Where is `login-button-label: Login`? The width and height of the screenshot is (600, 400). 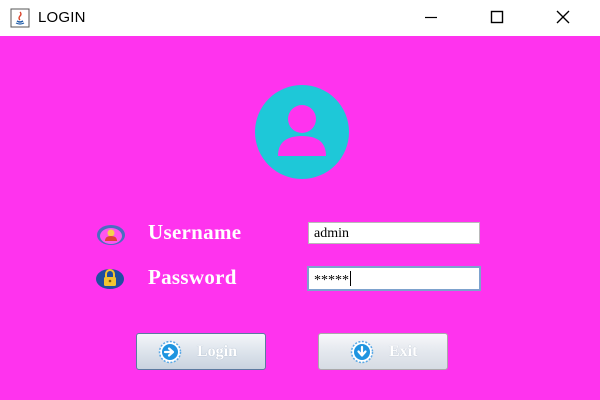 login-button-label: Login is located at coordinates (217, 351).